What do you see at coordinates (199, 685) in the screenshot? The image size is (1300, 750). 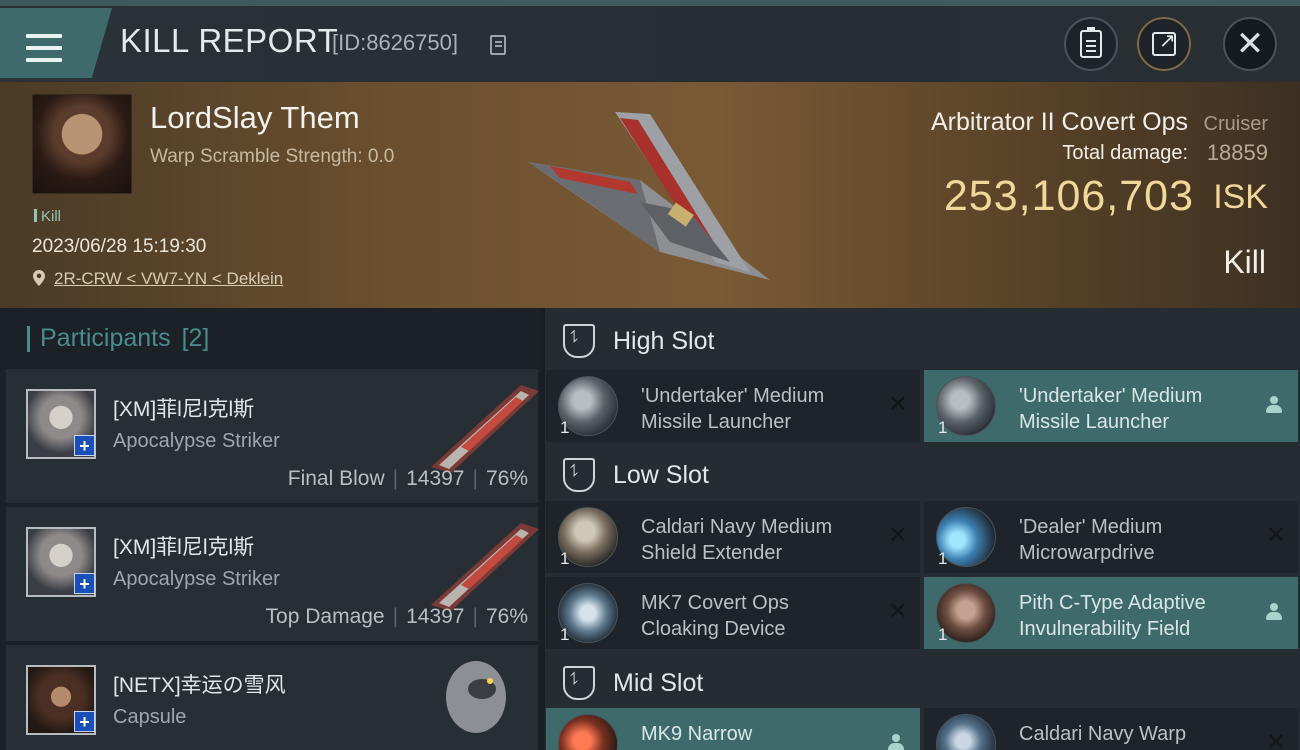 I see `participant-name: [NETX]幸运の雪风` at bounding box center [199, 685].